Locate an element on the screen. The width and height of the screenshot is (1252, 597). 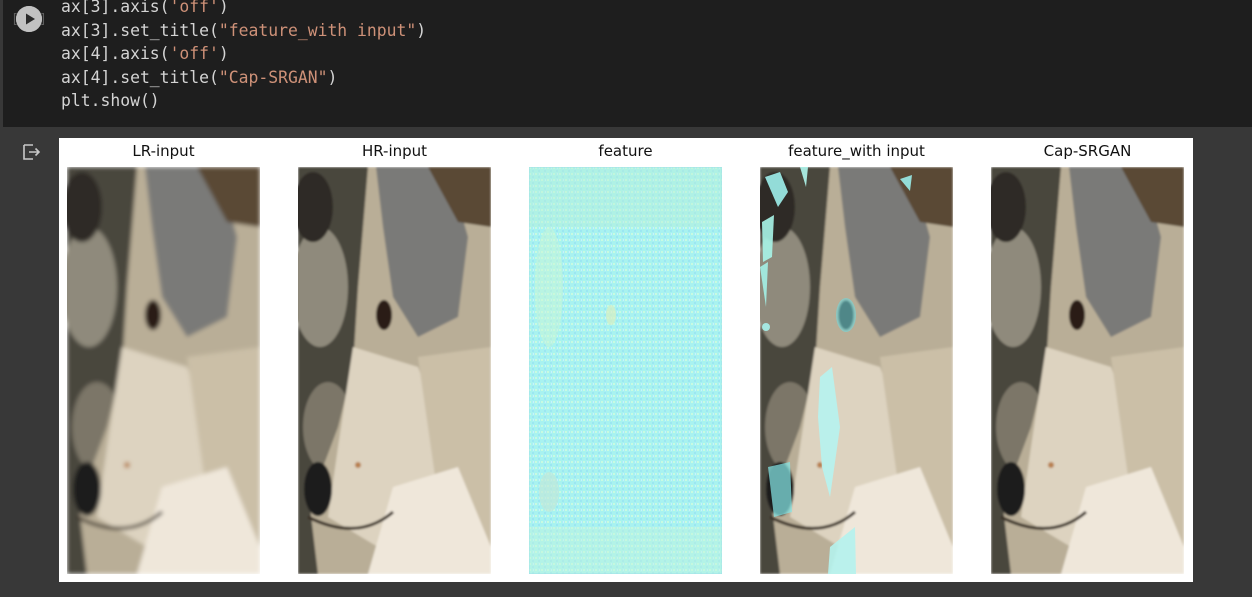
code-line: ax[4].set_title("Cap-SRGAN") is located at coordinates (199, 77).